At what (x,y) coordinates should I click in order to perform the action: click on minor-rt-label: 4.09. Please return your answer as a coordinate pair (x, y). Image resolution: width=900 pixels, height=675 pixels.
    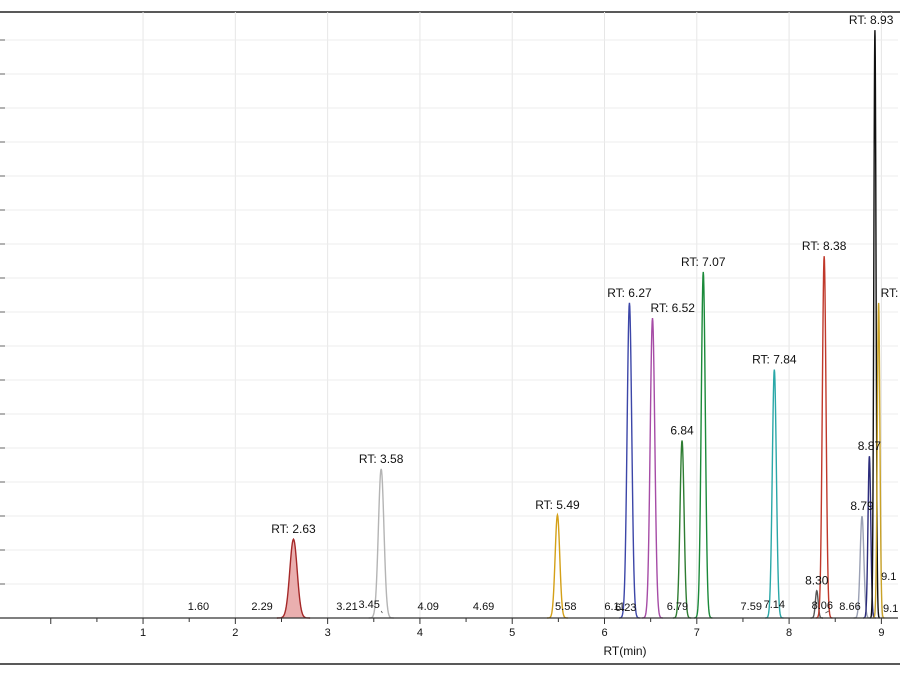
    Looking at the image, I should click on (428, 607).